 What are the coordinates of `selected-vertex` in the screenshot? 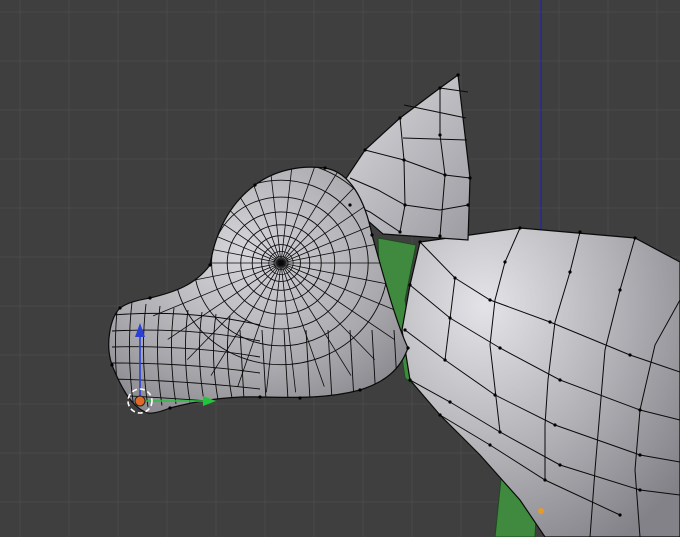 It's located at (541, 511).